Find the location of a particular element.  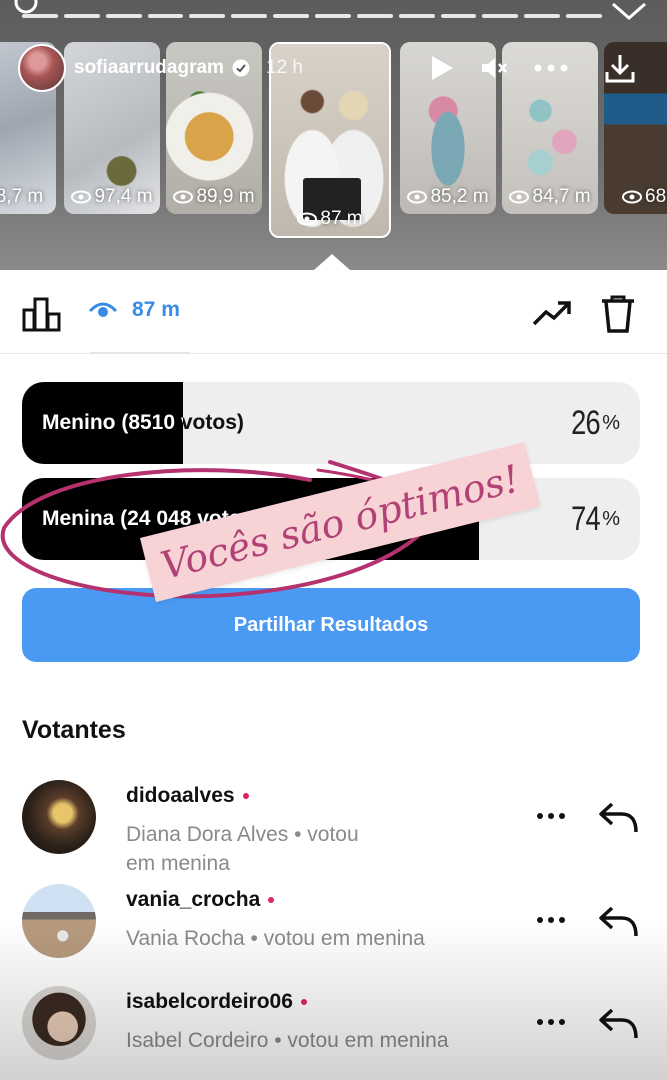

bar-chart-icon is located at coordinates (42, 314).